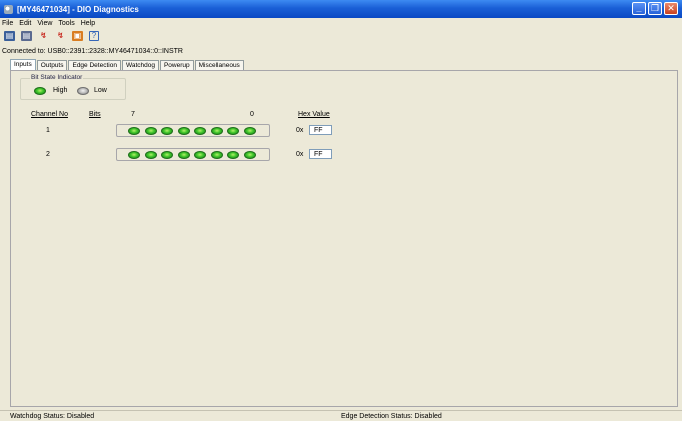 The image size is (682, 421). Describe the element at coordinates (52, 65) in the screenshot. I see `tab-outputs: Outputs` at that location.